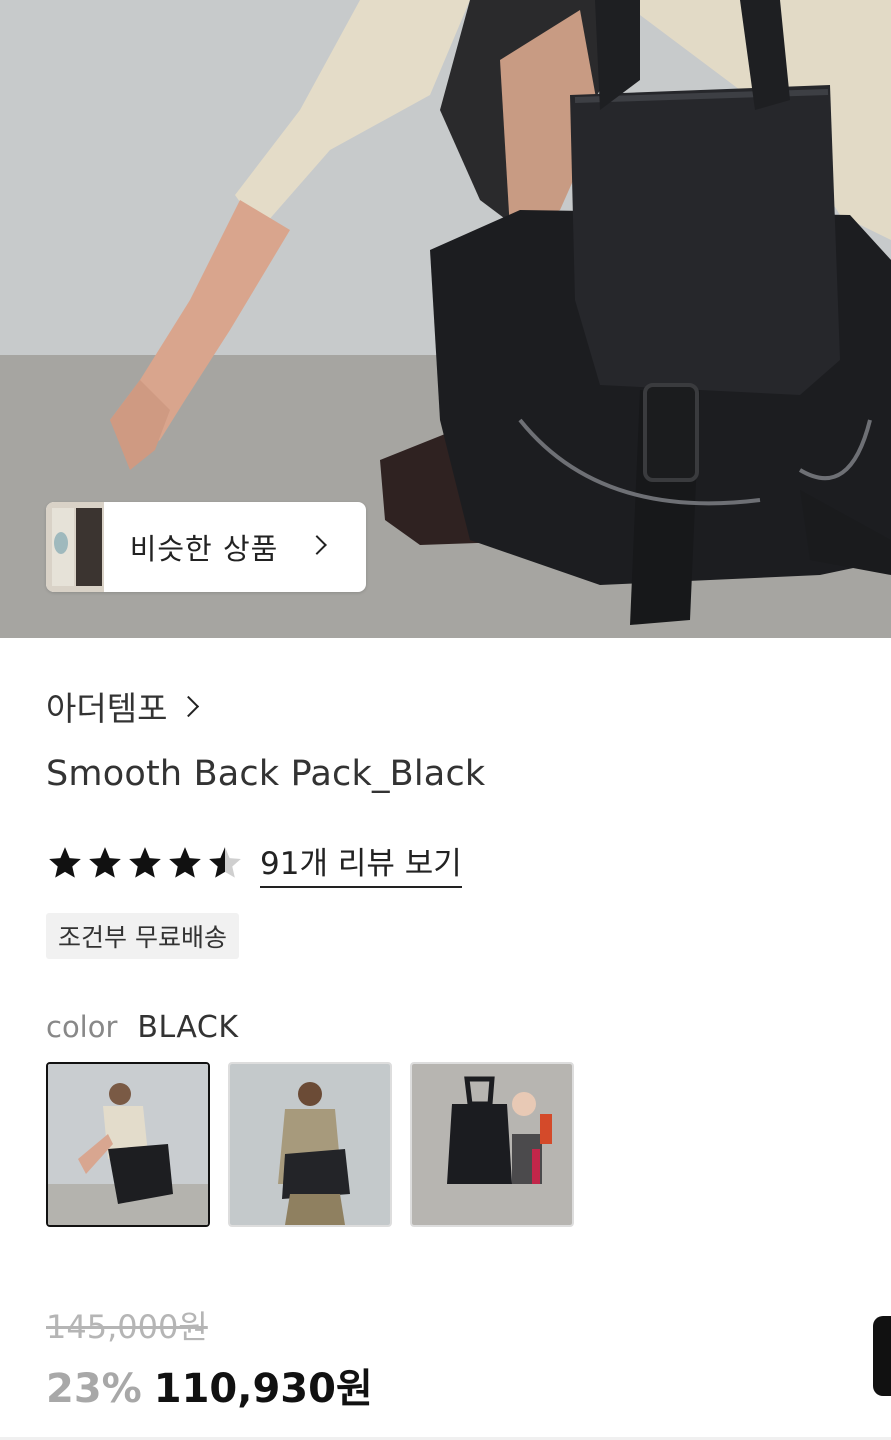 The height and width of the screenshot is (1440, 891). I want to click on star-half-icon, so click(225, 862).